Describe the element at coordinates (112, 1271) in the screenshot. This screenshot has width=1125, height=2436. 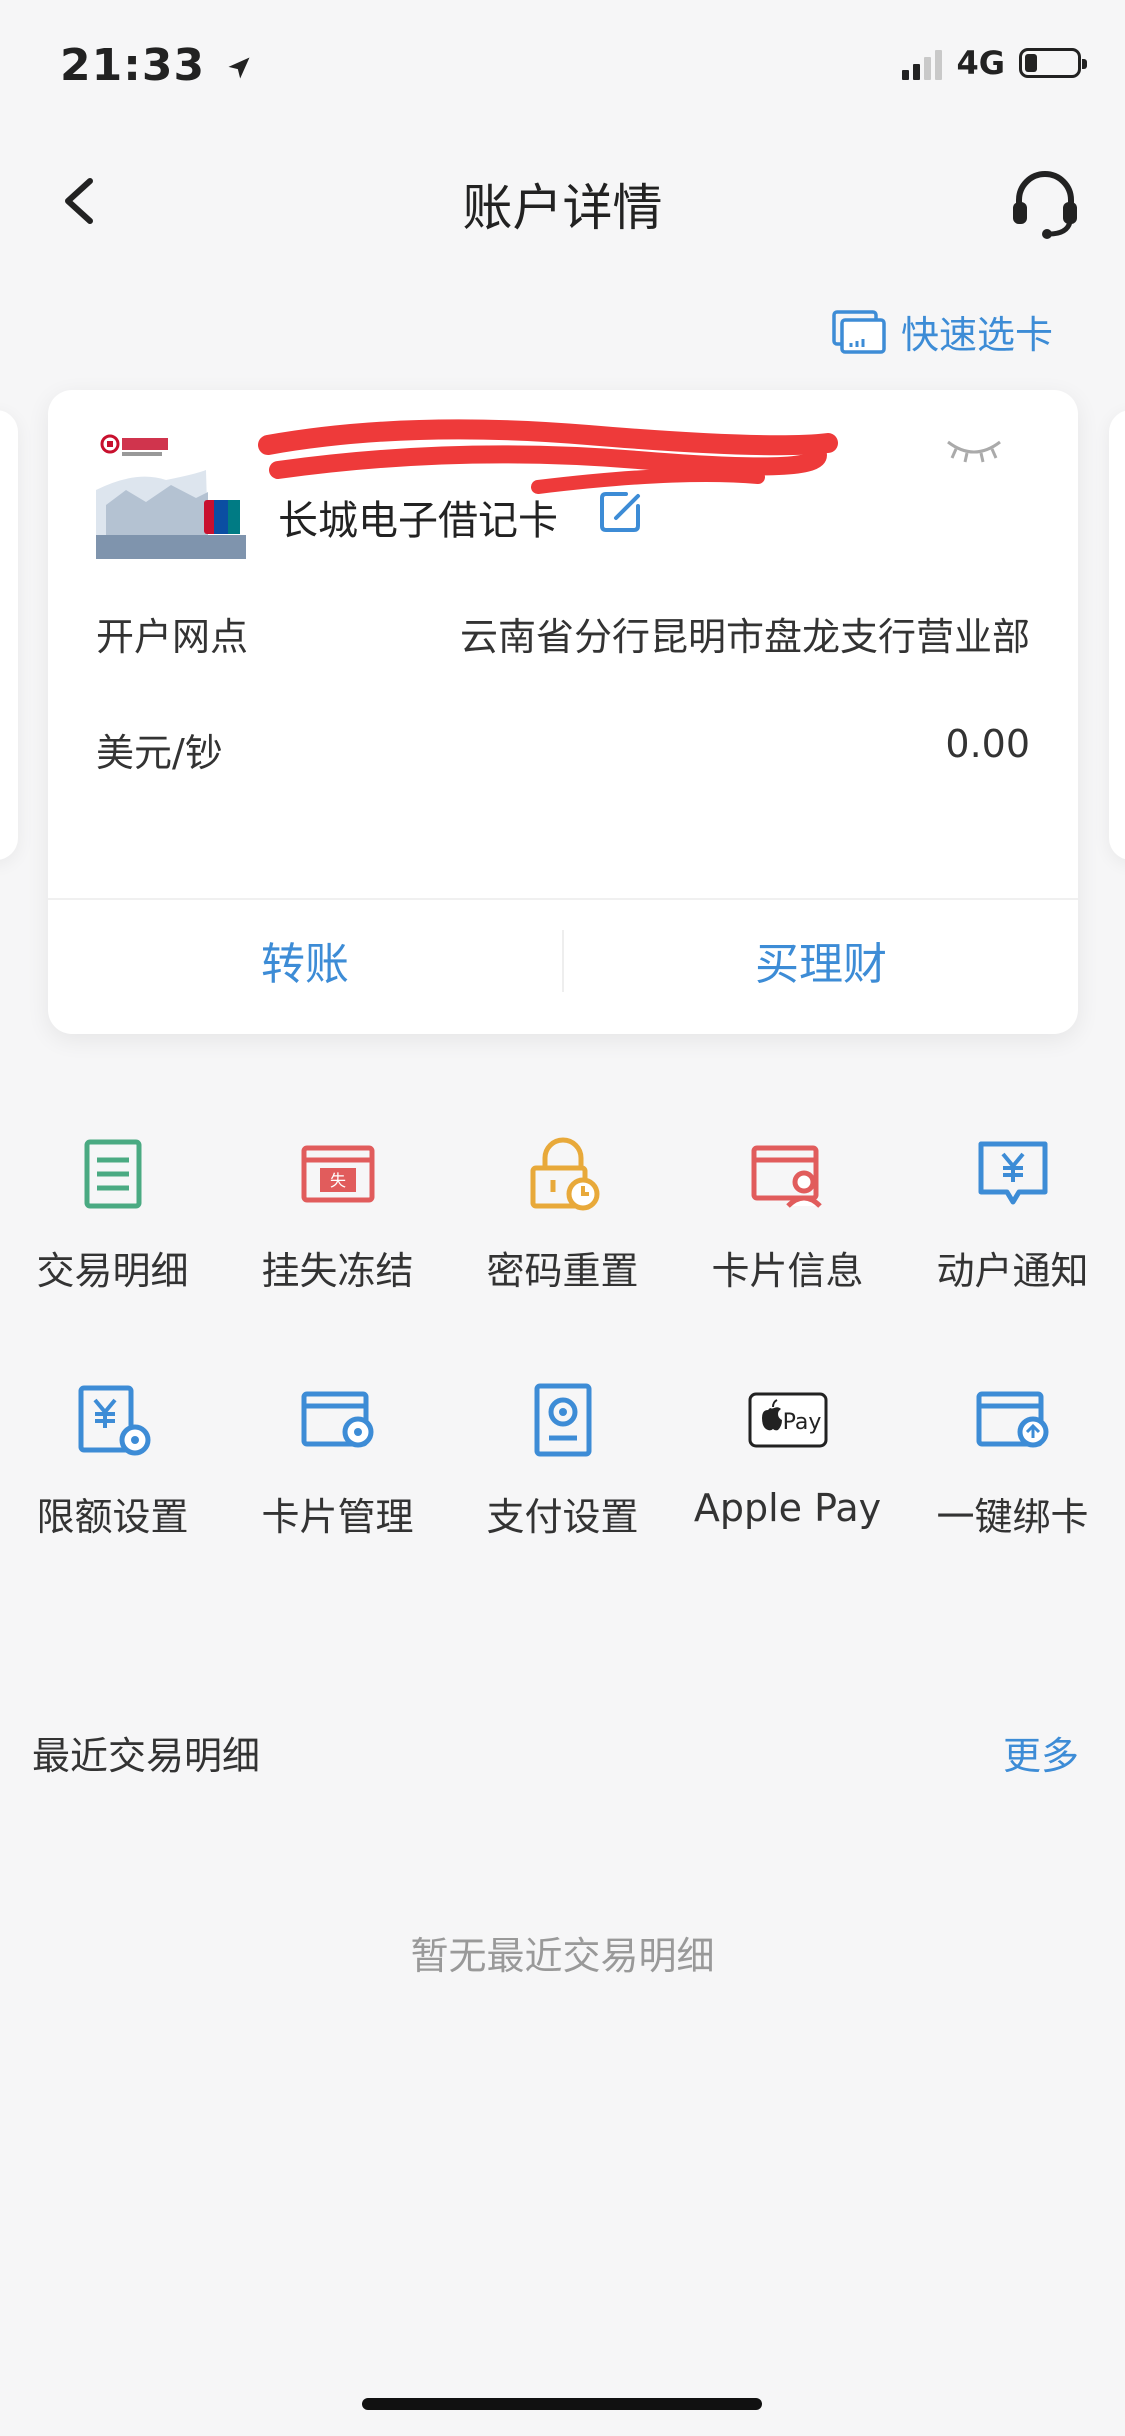
I see `transaction-details-label: 交易明细` at that location.